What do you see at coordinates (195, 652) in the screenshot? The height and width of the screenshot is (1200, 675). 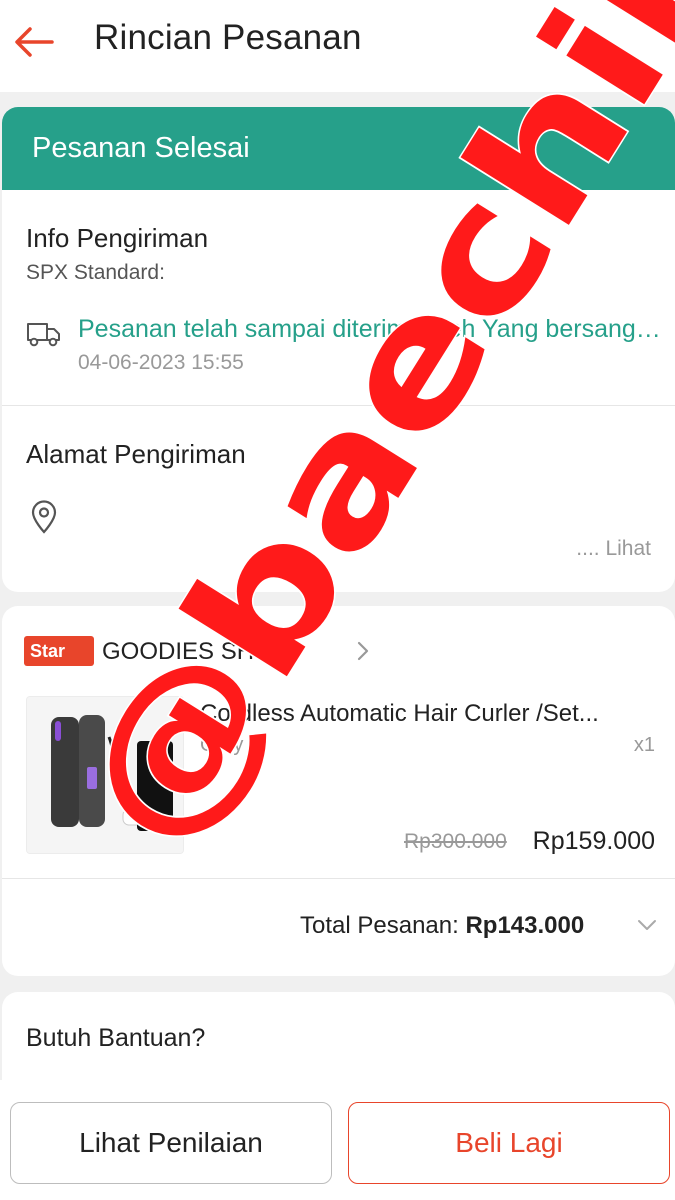 I see `shop-name-link: GOODIES SHOP` at bounding box center [195, 652].